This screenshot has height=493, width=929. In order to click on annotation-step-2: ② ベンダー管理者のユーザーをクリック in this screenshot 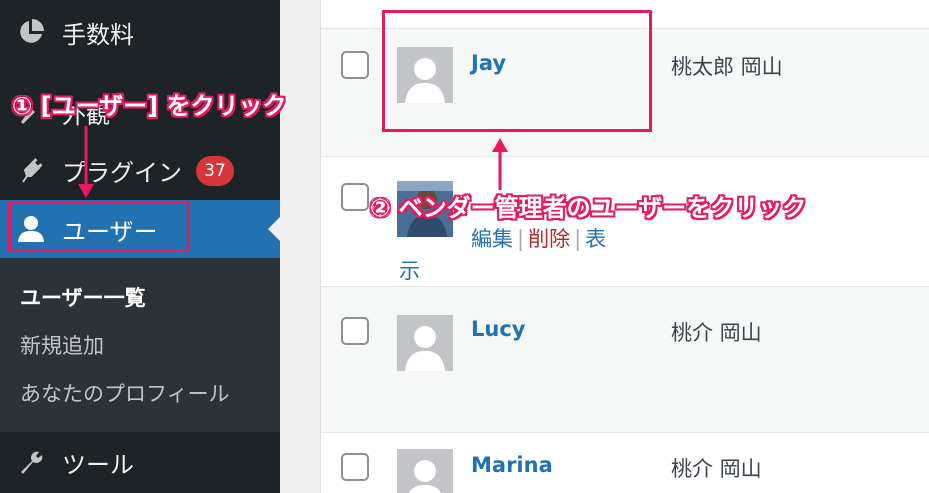, I will do `click(588, 208)`.